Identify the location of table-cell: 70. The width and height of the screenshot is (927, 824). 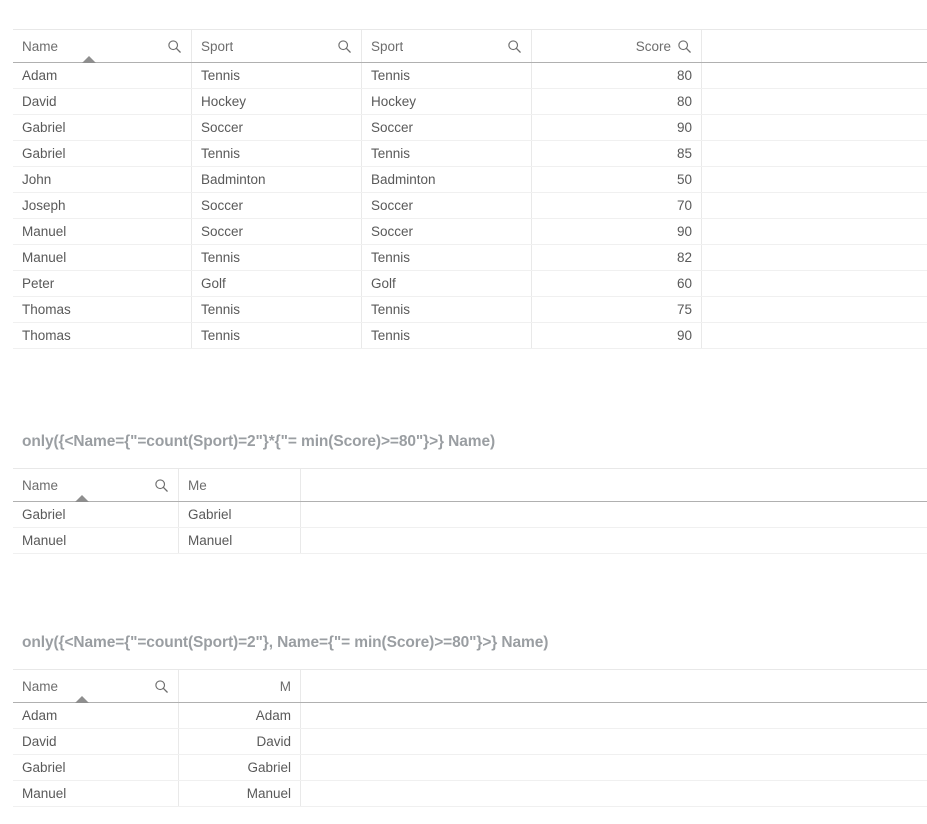
(617, 205).